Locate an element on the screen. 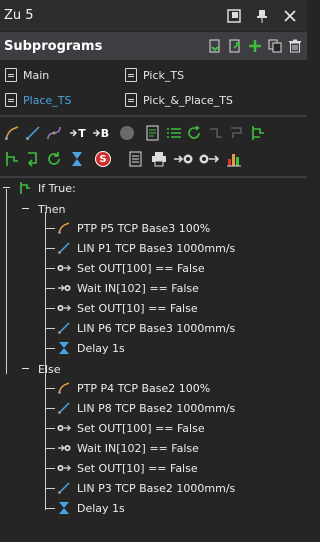 This screenshot has width=320, height=542. tree-node-command: LIN P1 TCP Base3 1000mm/s is located at coordinates (146, 248).